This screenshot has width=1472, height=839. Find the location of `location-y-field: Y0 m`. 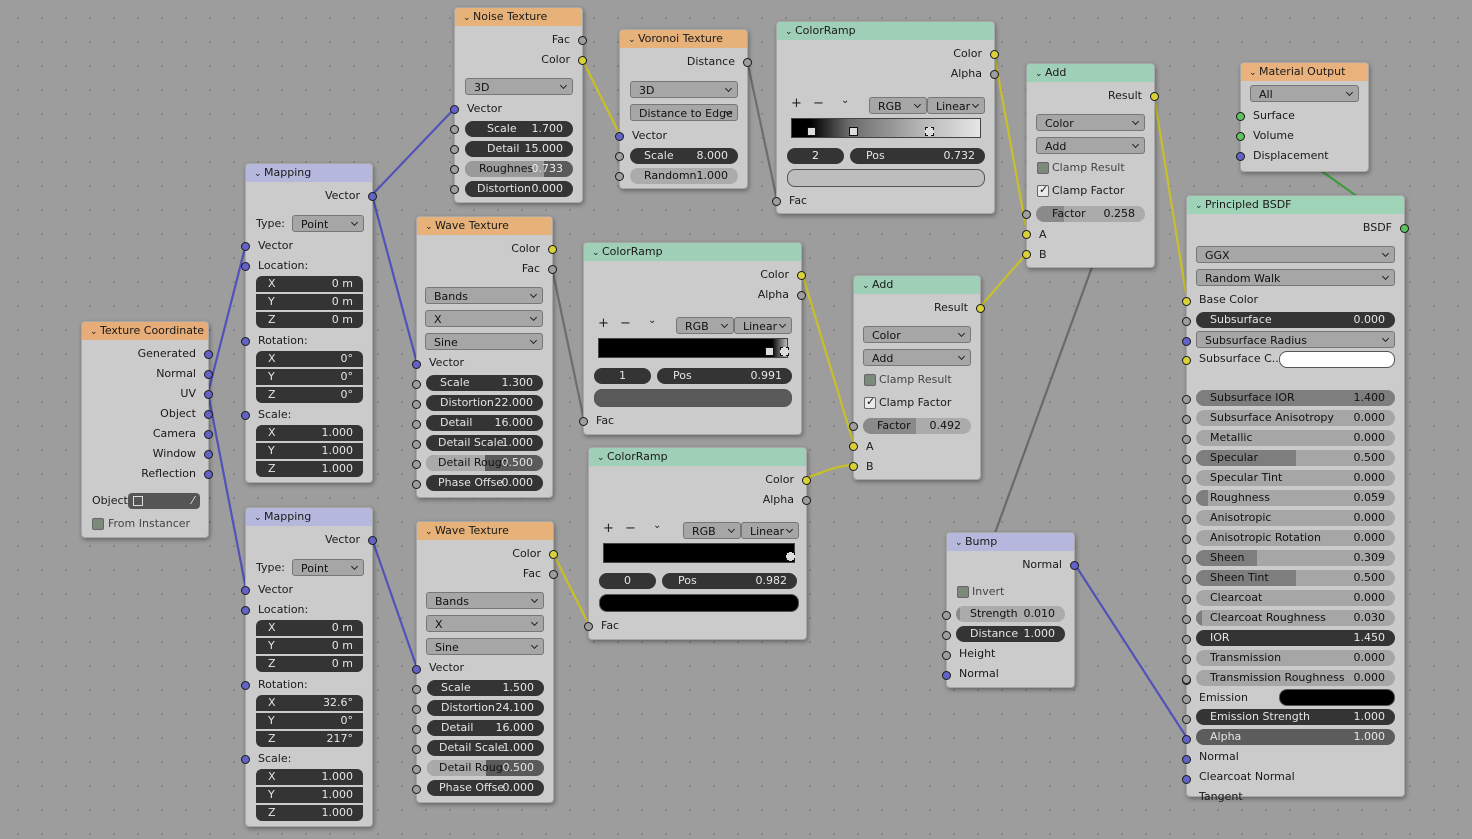

location-y-field: Y0 m is located at coordinates (309, 302).